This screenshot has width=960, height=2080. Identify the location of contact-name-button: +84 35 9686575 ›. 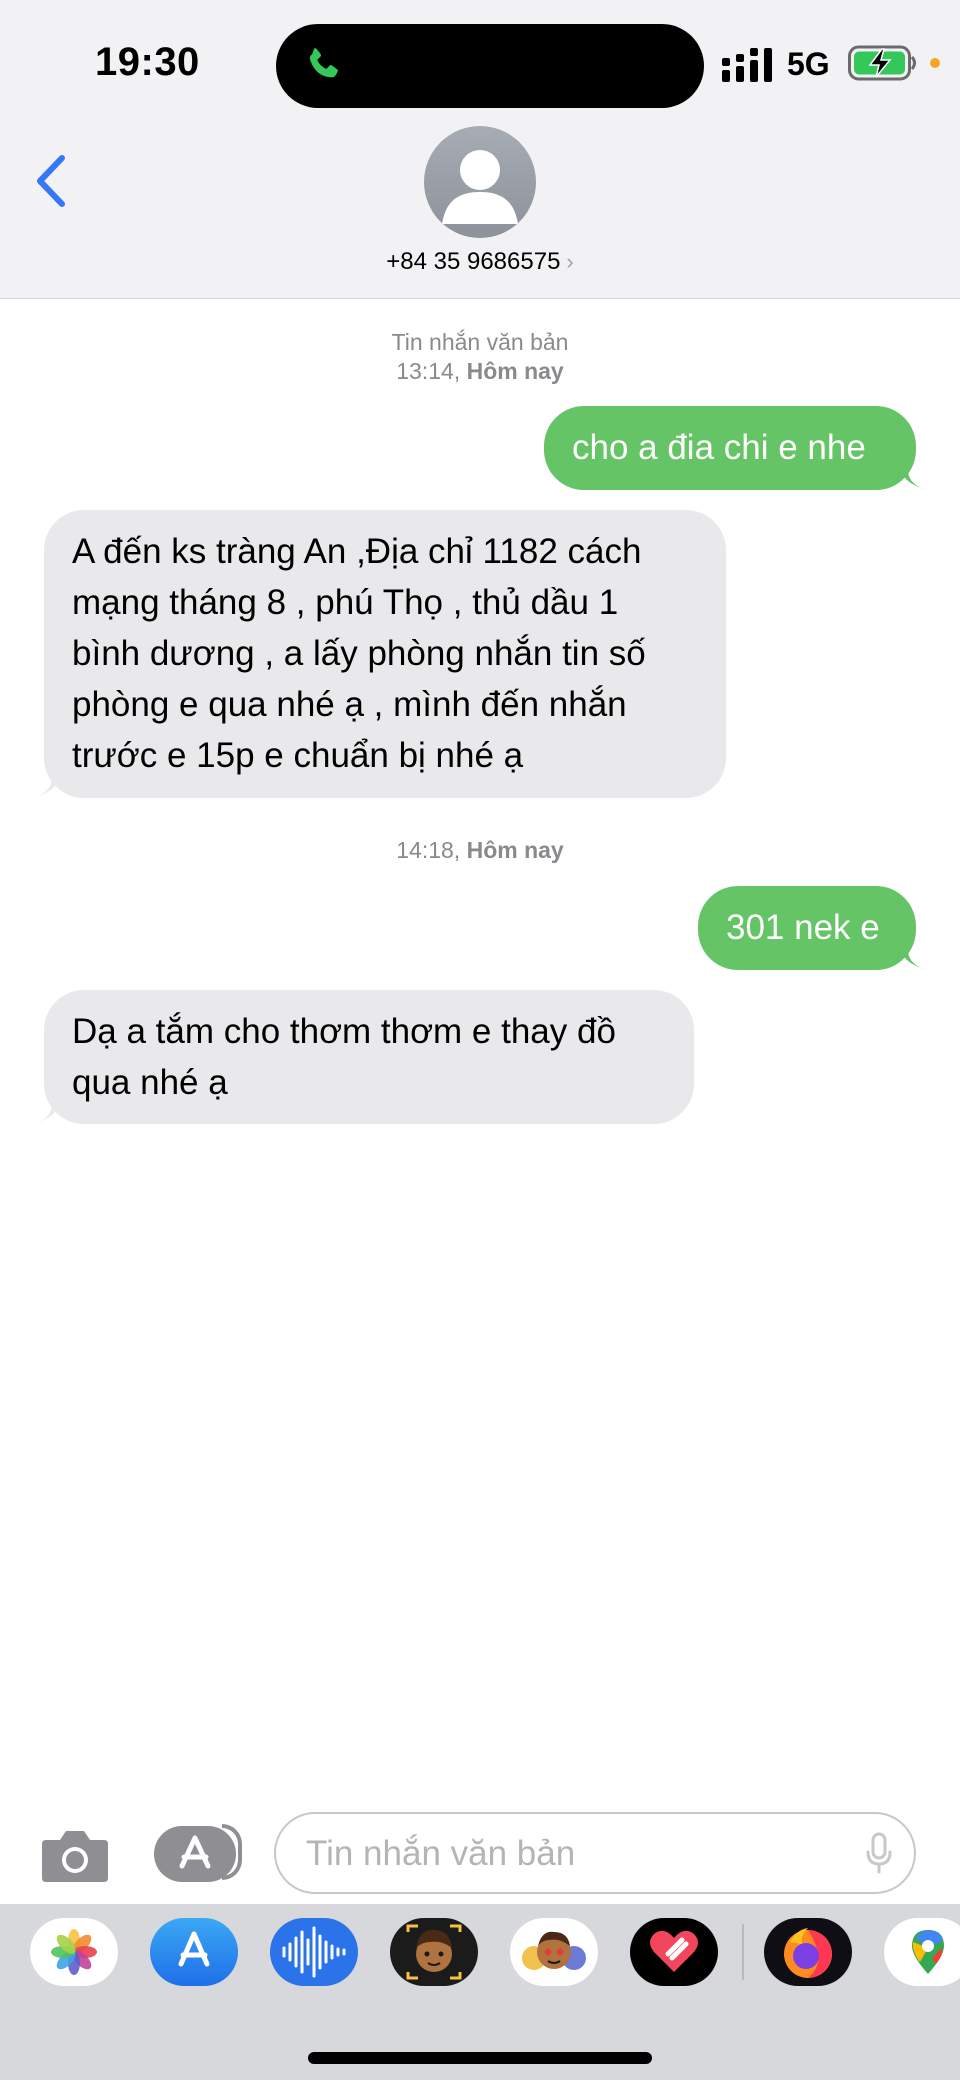
(480, 262).